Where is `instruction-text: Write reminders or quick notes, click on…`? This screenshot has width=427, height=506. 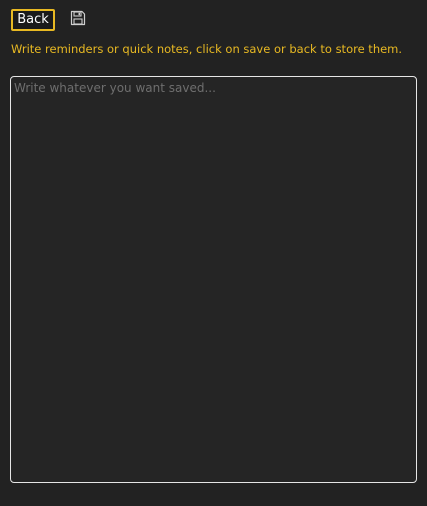 instruction-text: Write reminders or quick notes, click on… is located at coordinates (207, 49).